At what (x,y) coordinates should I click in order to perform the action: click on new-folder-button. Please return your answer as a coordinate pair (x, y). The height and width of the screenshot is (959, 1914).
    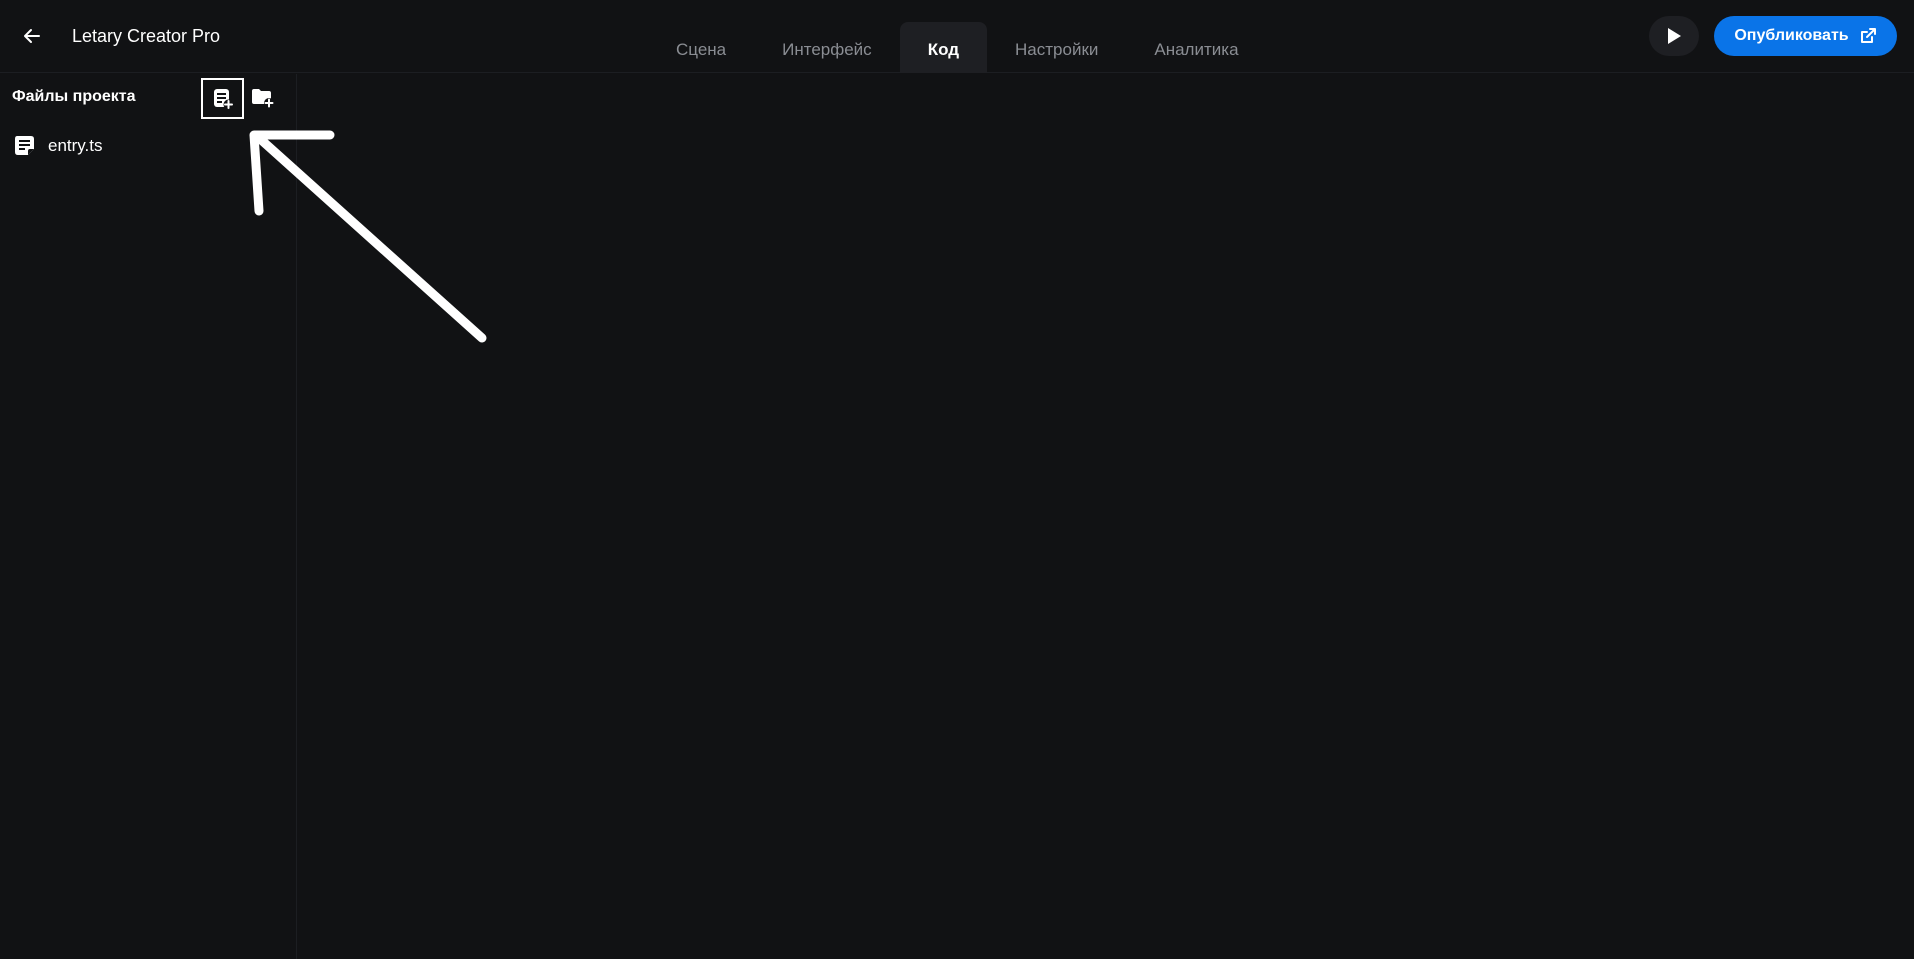
    Looking at the image, I should click on (263, 98).